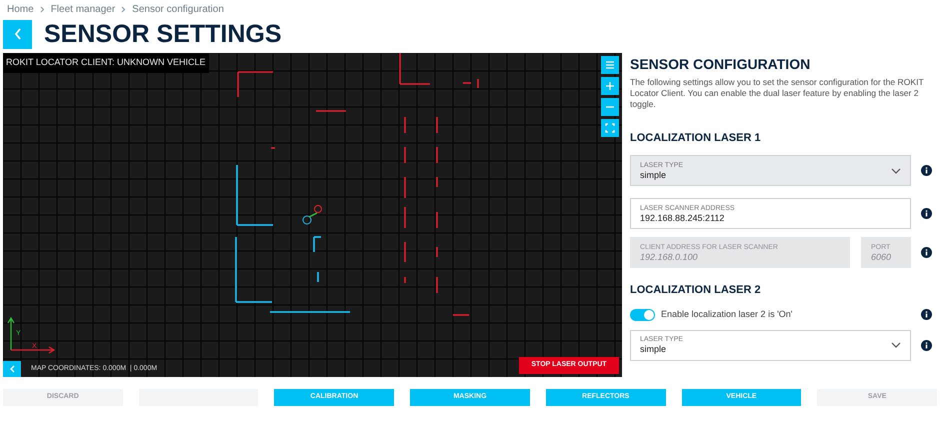  What do you see at coordinates (178, 9) in the screenshot?
I see `breadcrumb-link: Sensor configuration` at bounding box center [178, 9].